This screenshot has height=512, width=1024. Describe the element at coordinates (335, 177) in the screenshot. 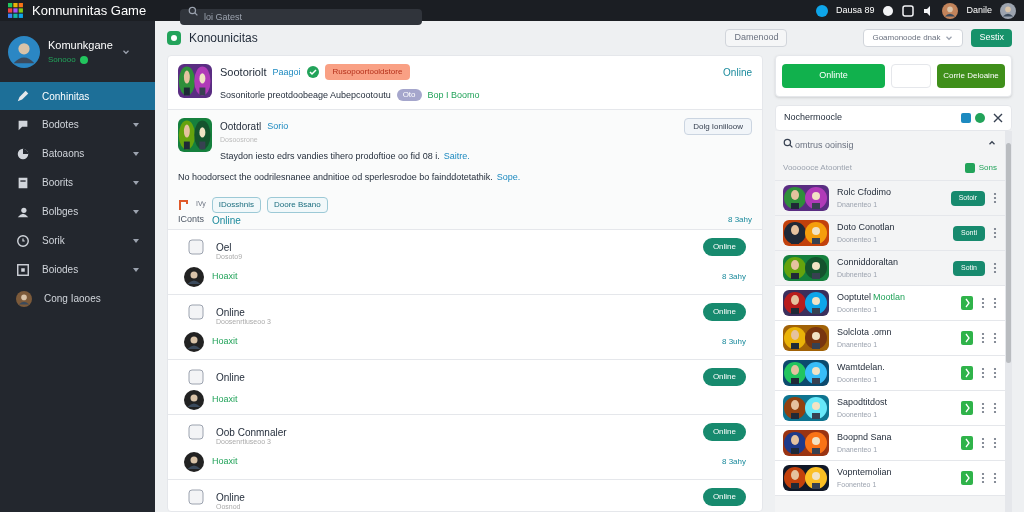

I see `post-text: No hoodorsect the oodrilesnanee andnitioe od sperlesrodoe bo fainddotetathik.` at that location.